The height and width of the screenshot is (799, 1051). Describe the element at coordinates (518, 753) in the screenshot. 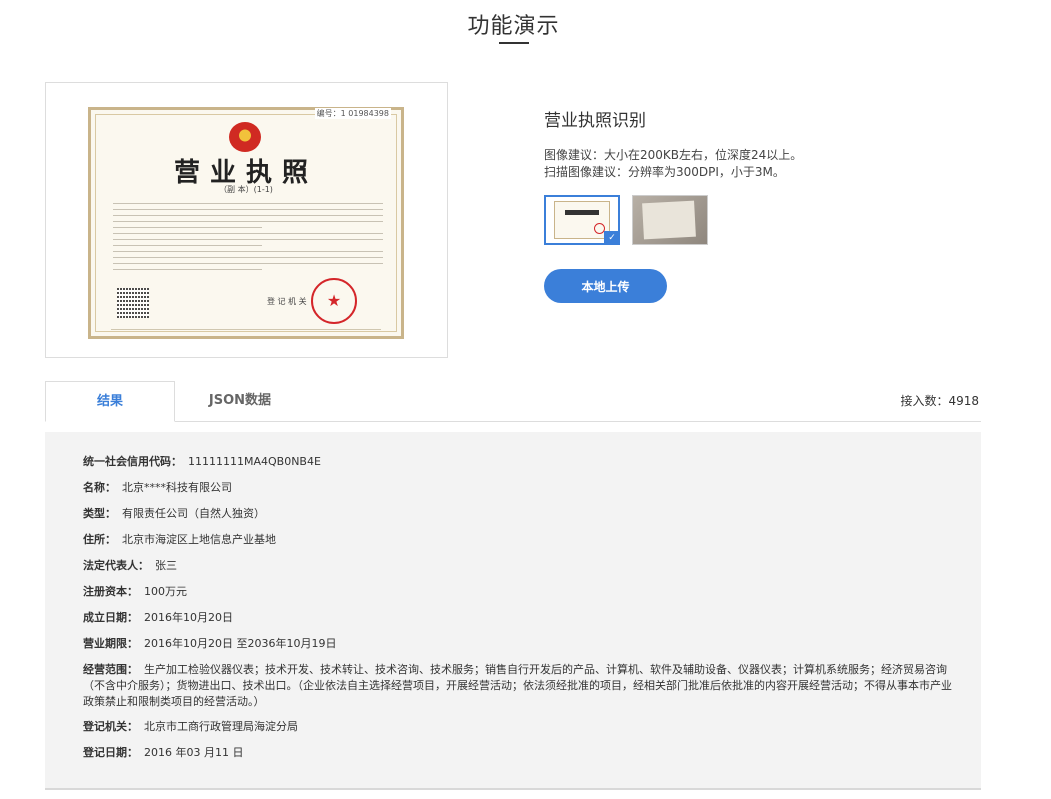

I see `result-row: 登记日期： 2016 年03 月11 日` at that location.